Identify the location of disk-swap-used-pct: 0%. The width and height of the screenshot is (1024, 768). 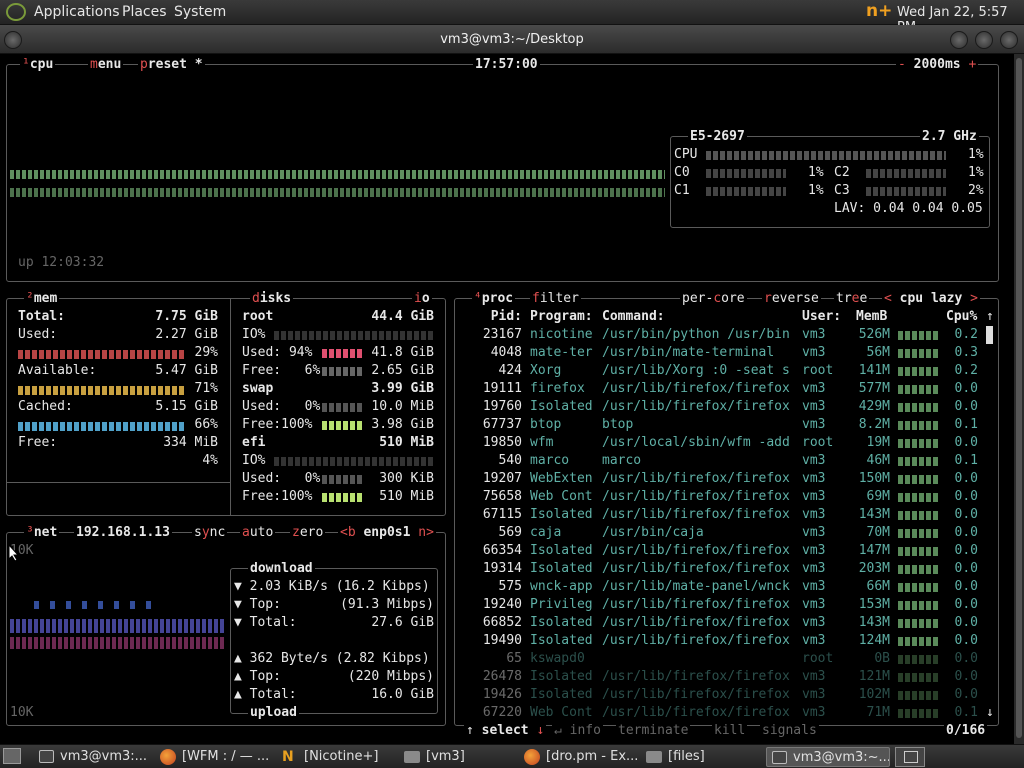
(312, 406).